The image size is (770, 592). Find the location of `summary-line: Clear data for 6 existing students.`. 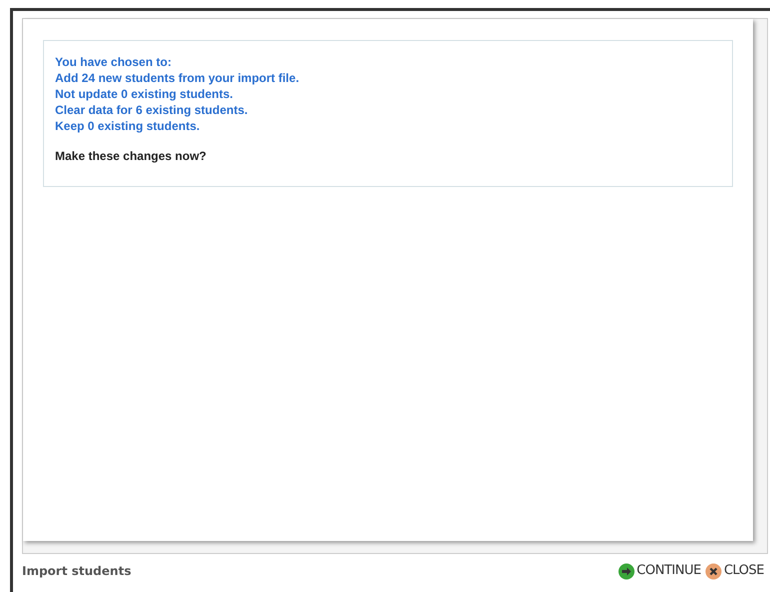

summary-line: Clear data for 6 existing students. is located at coordinates (152, 110).